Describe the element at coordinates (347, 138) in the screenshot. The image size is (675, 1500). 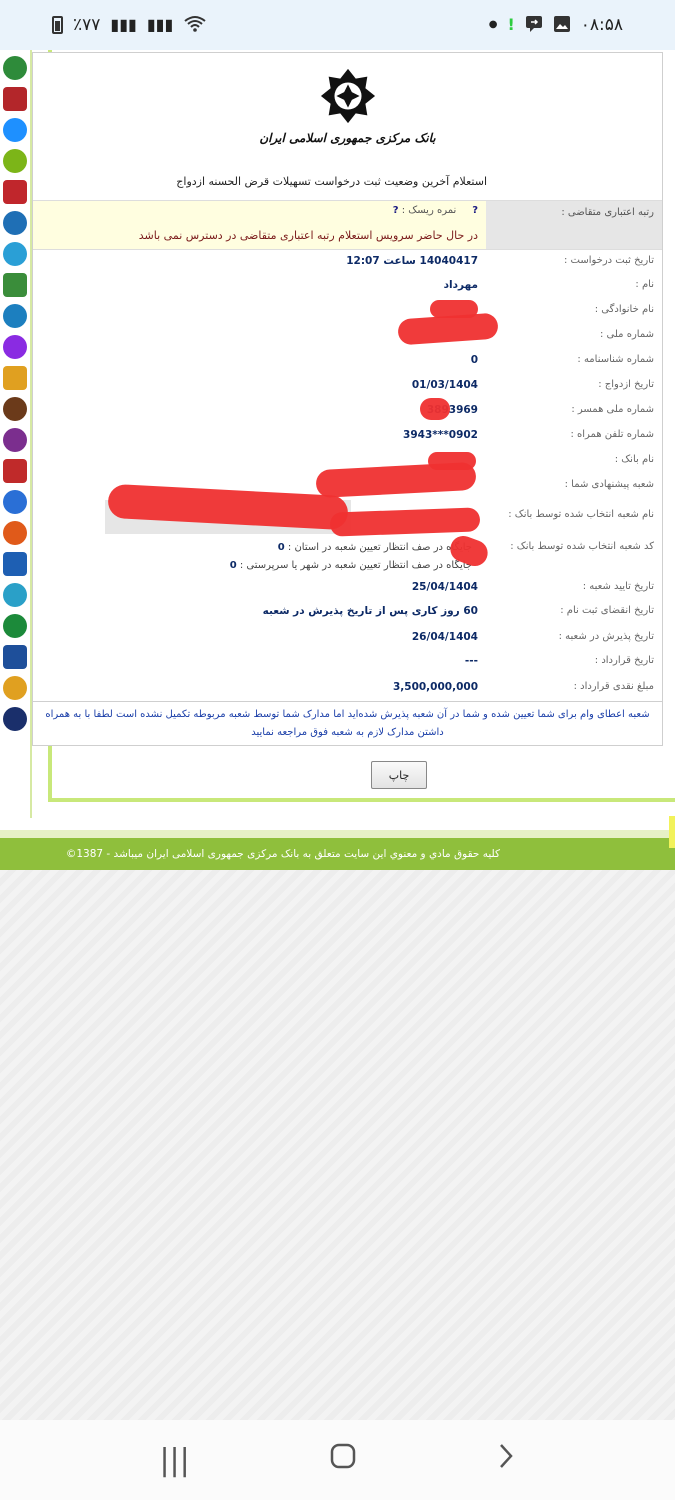
I see `bank-name: بانک مرکزی جمهوری اسلامی ایران` at that location.